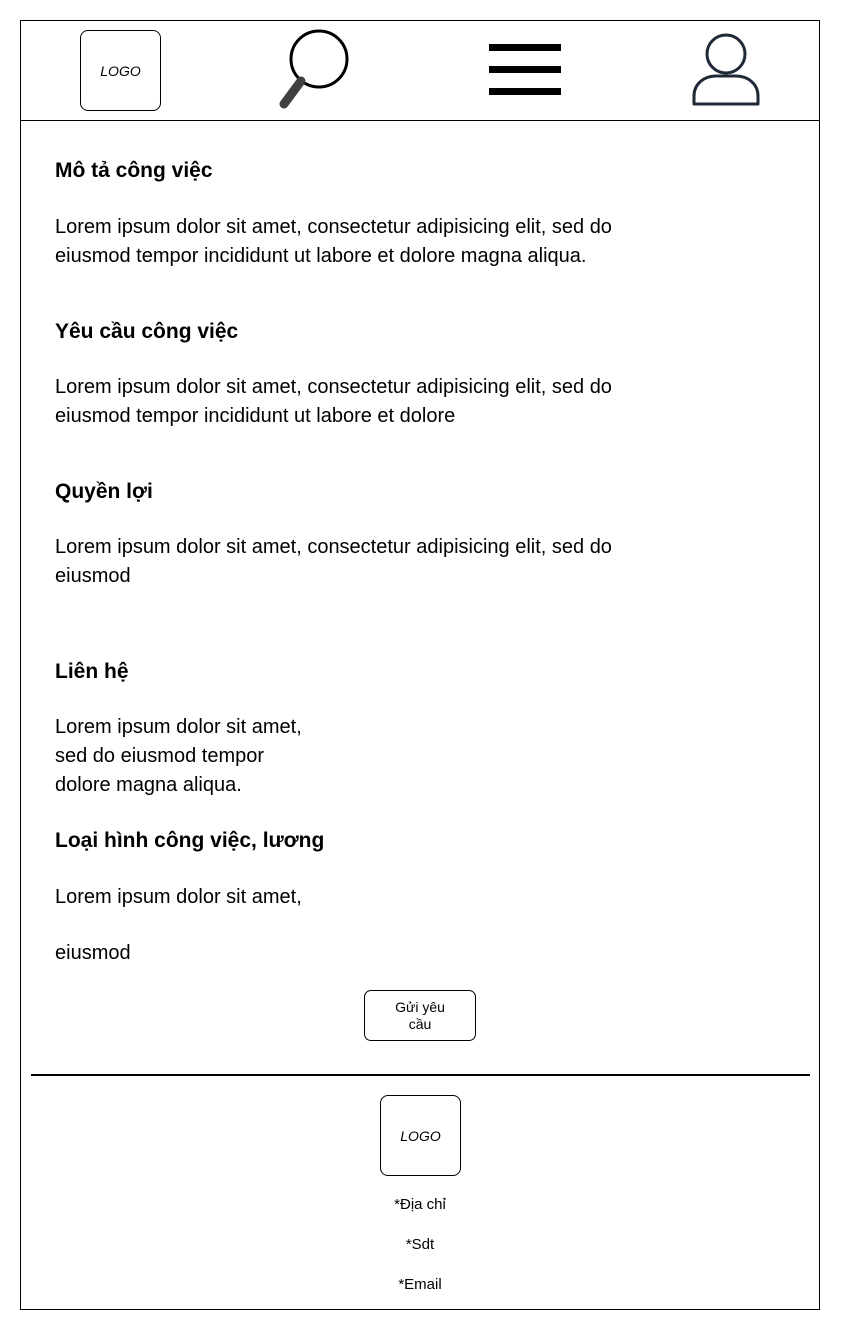 The image size is (845, 1331). I want to click on footer-phone: *Sdt, so click(420, 1244).